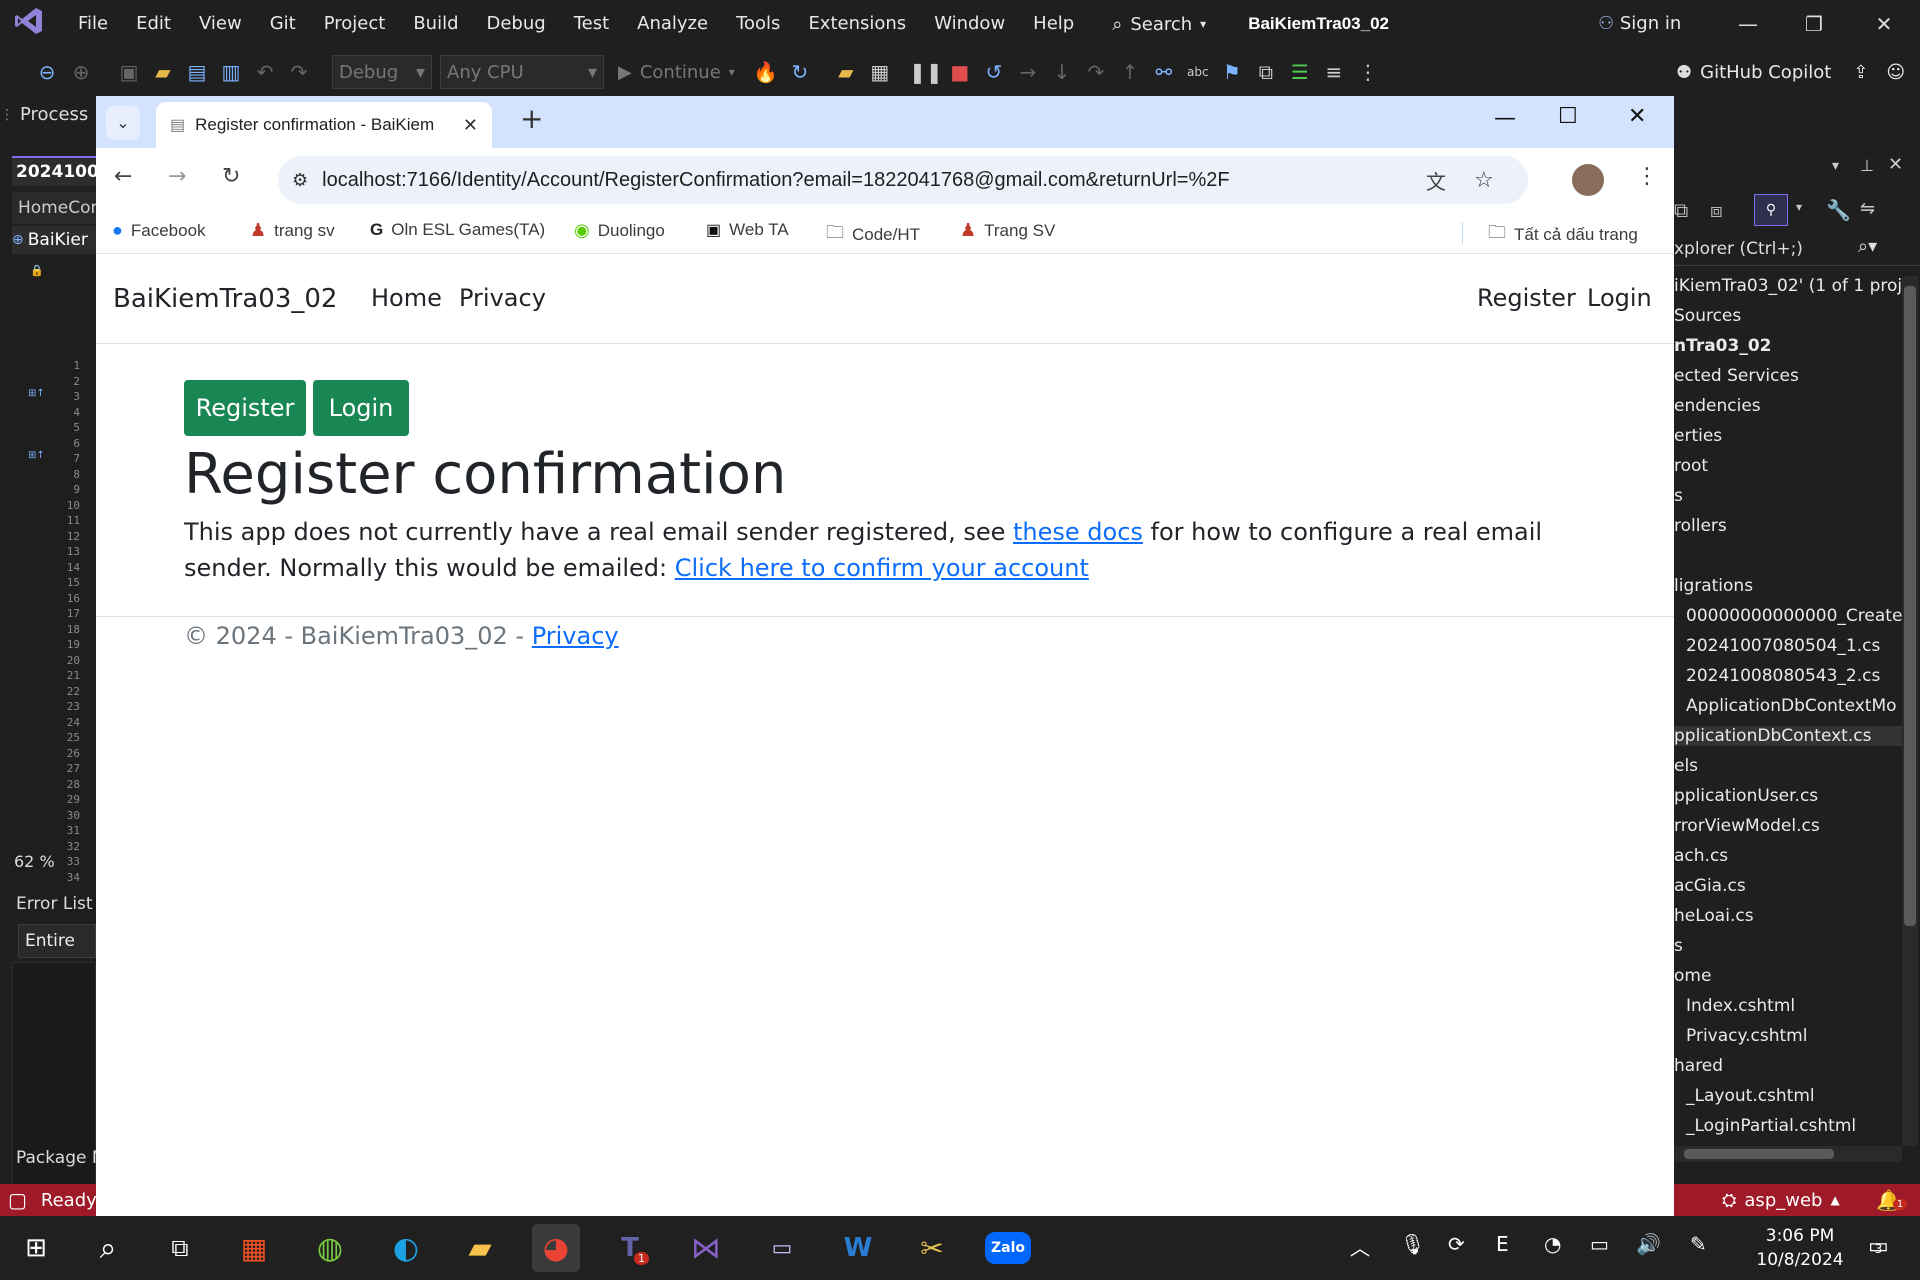 This screenshot has height=1280, width=1920. I want to click on tree-item-dbcontext: pplicationDbContext.cs, so click(1789, 736).